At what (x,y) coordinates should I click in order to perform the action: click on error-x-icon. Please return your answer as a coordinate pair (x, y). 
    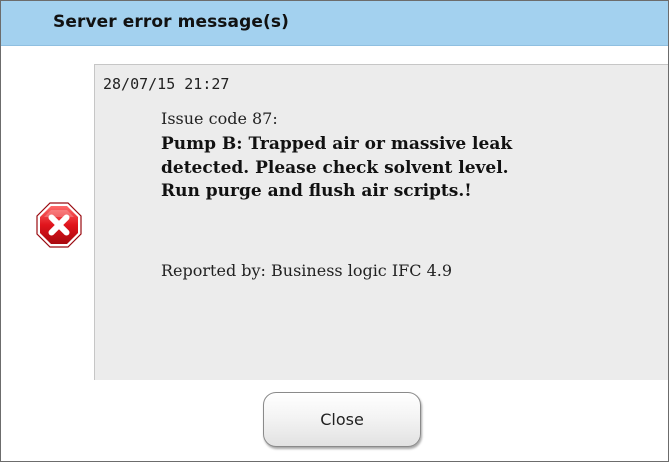
    Looking at the image, I should click on (59, 225).